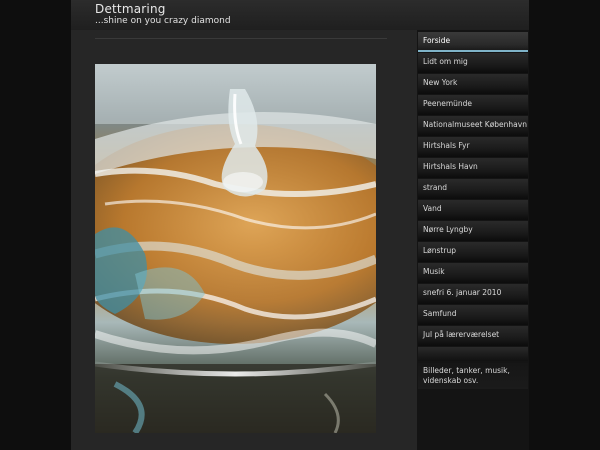  What do you see at coordinates (473, 189) in the screenshot?
I see `nav-item-strand: strand` at bounding box center [473, 189].